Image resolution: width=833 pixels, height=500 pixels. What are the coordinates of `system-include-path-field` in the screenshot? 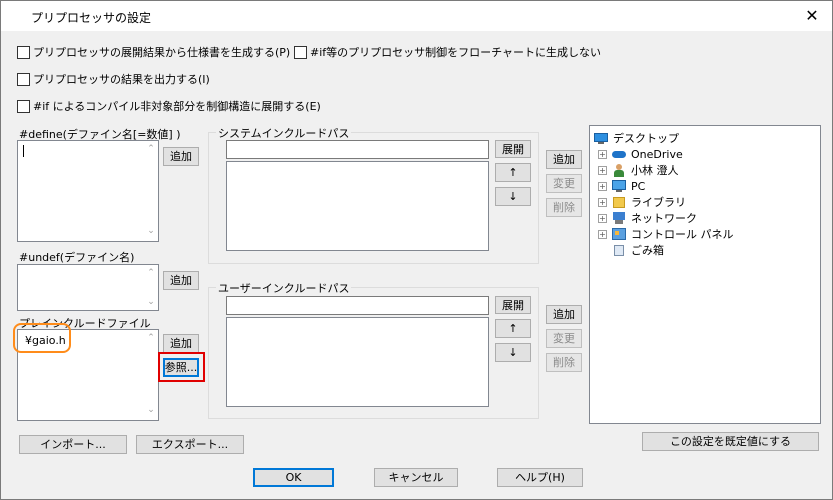 It's located at (357, 149).